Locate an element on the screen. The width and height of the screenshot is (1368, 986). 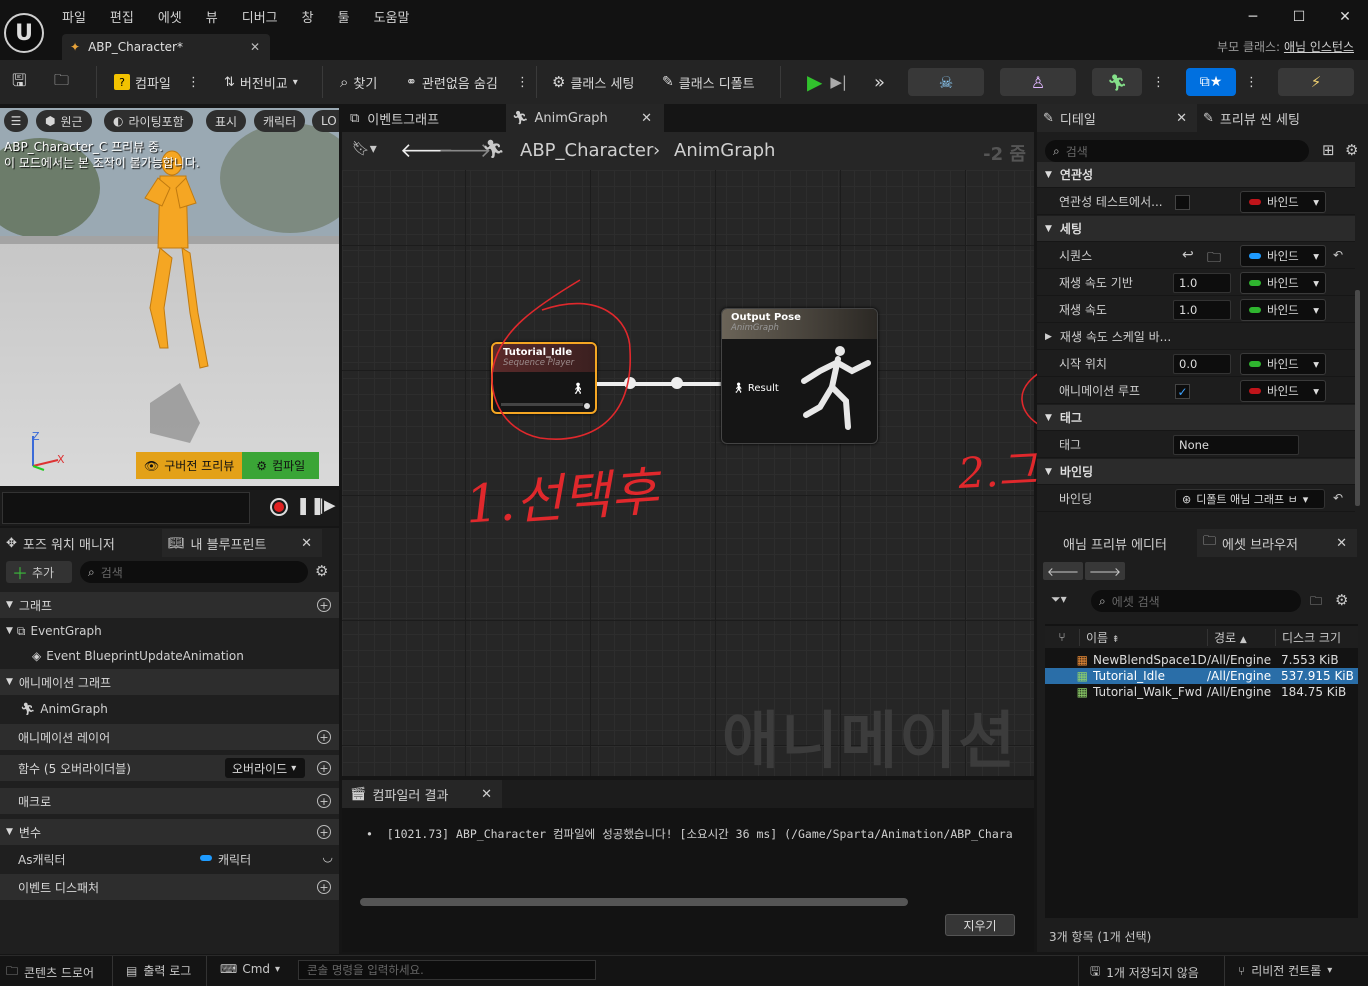
blueprint-mode-button: ⧉★ is located at coordinates (1211, 82).